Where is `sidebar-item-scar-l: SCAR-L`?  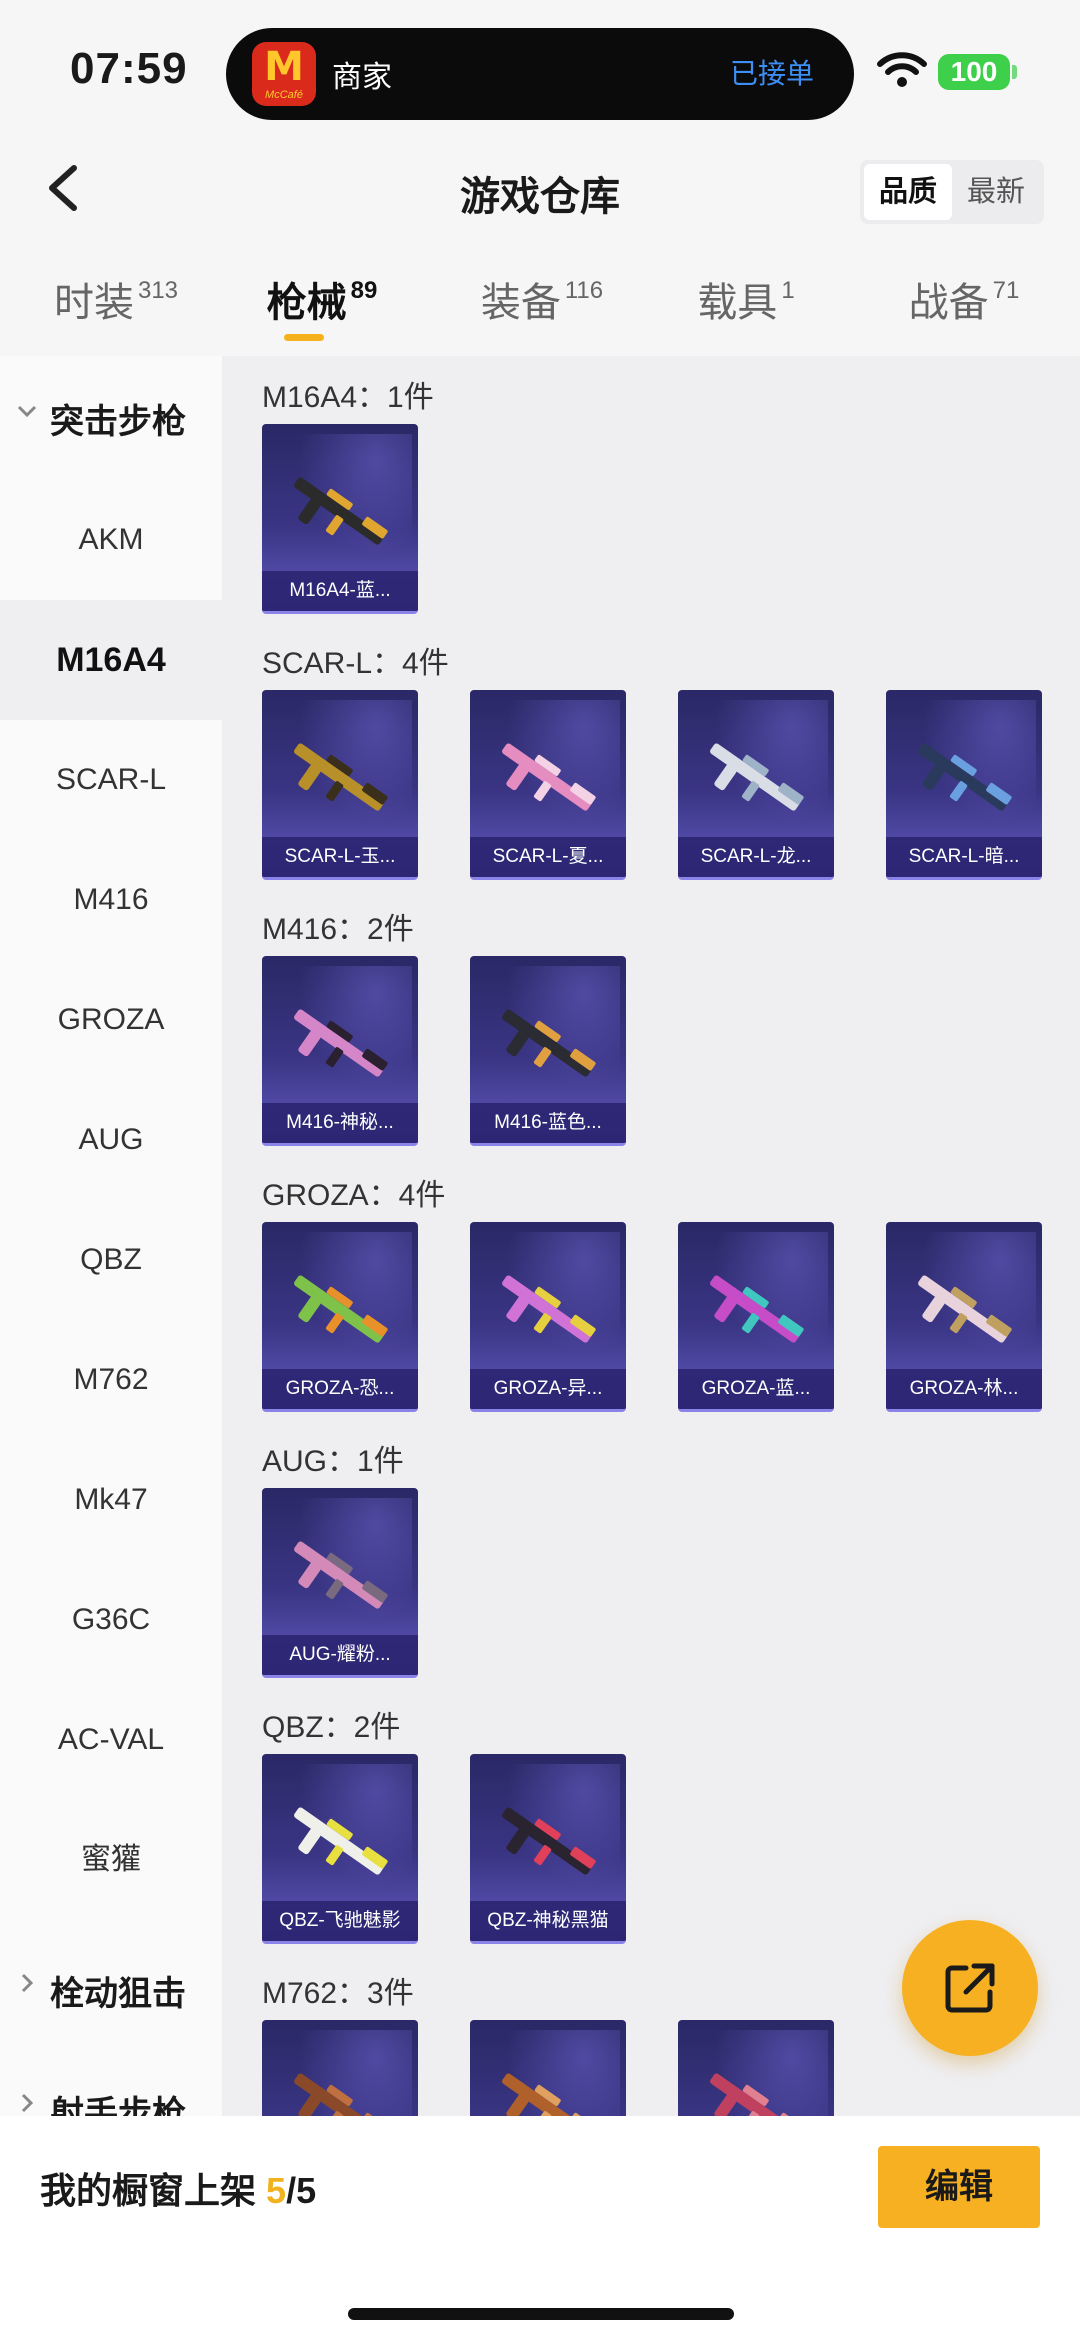
sidebar-item-scar-l: SCAR-L is located at coordinates (111, 780).